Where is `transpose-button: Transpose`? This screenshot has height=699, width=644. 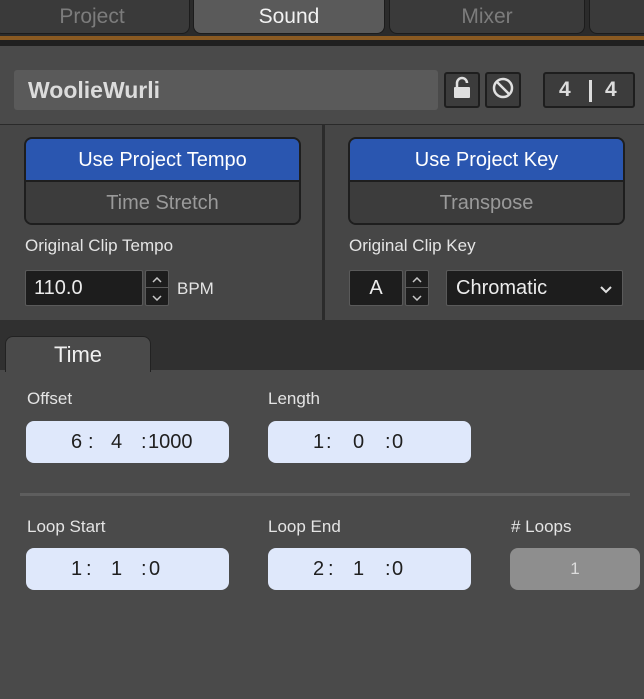 transpose-button: Transpose is located at coordinates (486, 202).